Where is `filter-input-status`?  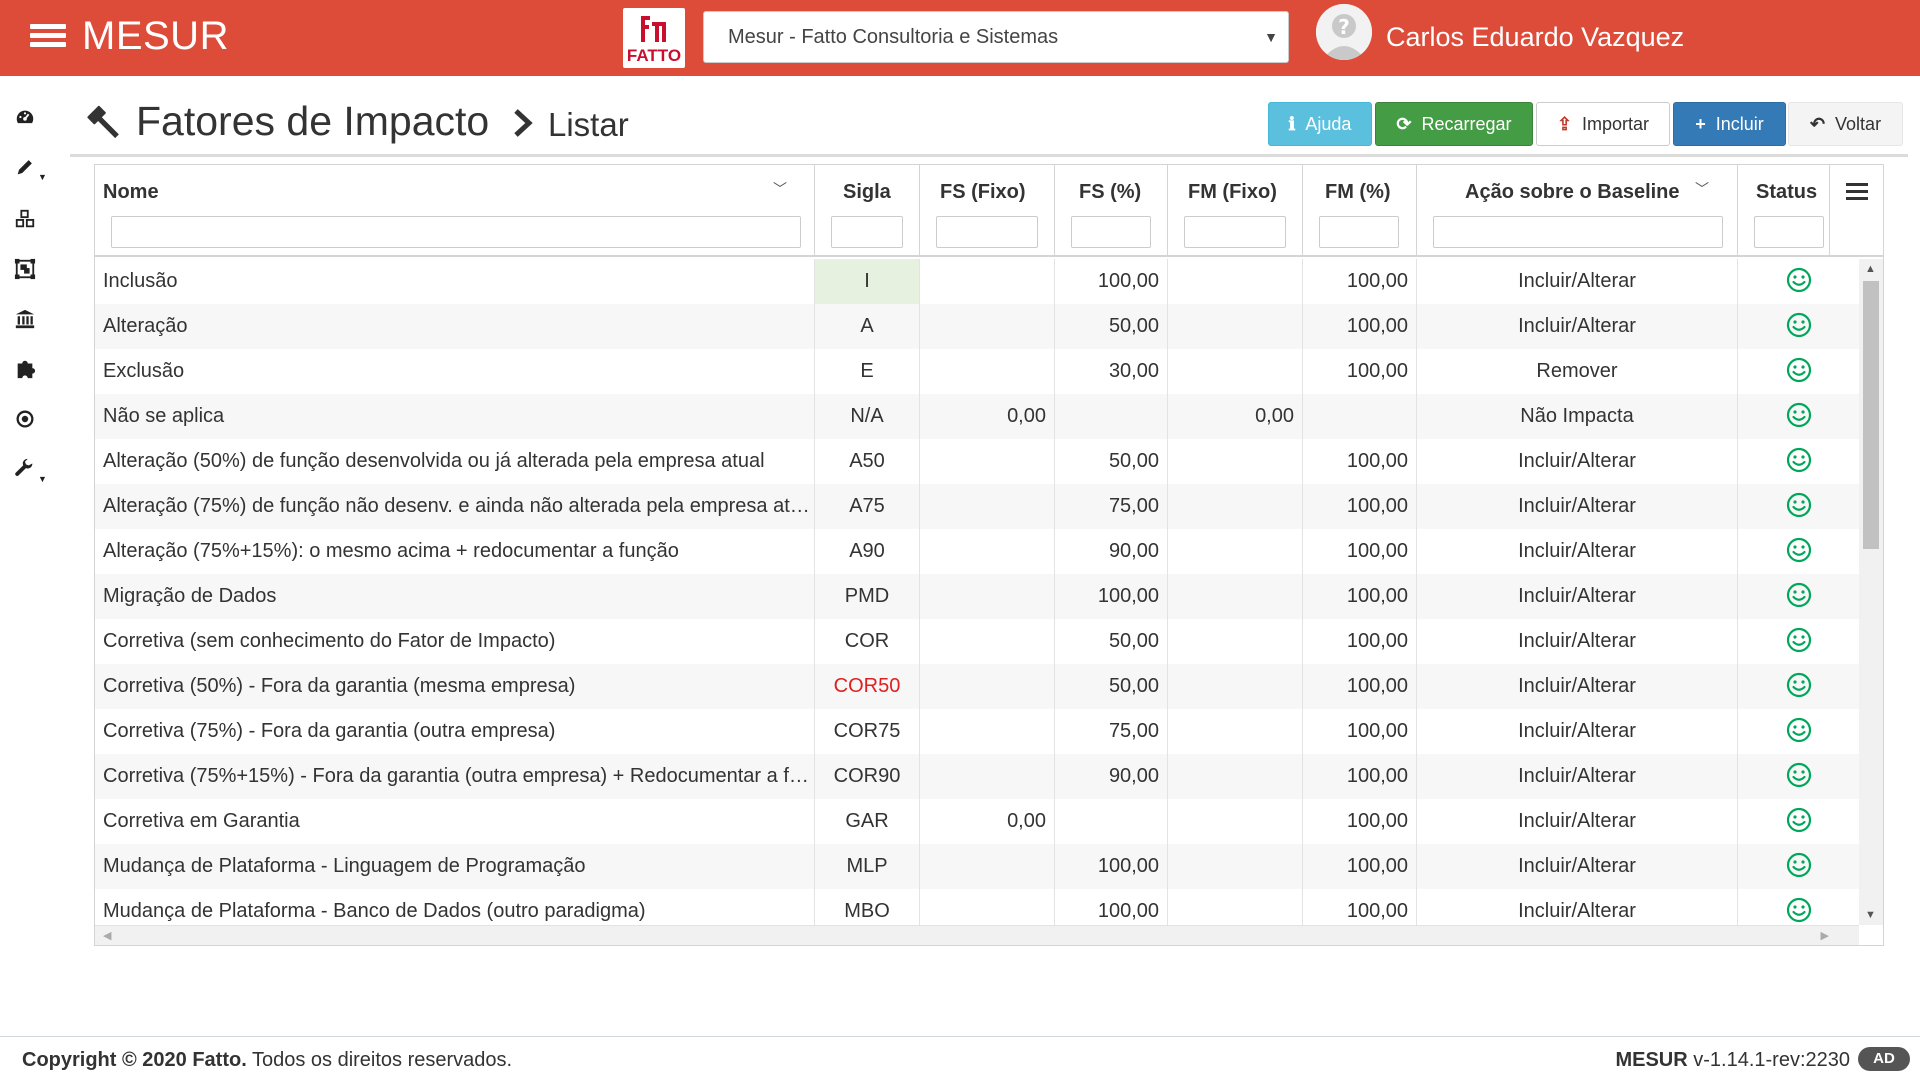 filter-input-status is located at coordinates (1789, 232).